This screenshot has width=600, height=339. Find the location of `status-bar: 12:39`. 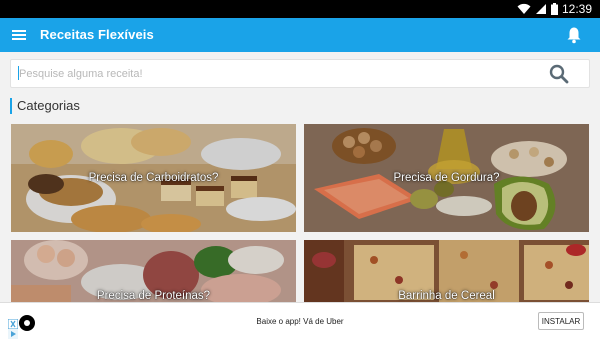

status-bar: 12:39 is located at coordinates (300, 9).